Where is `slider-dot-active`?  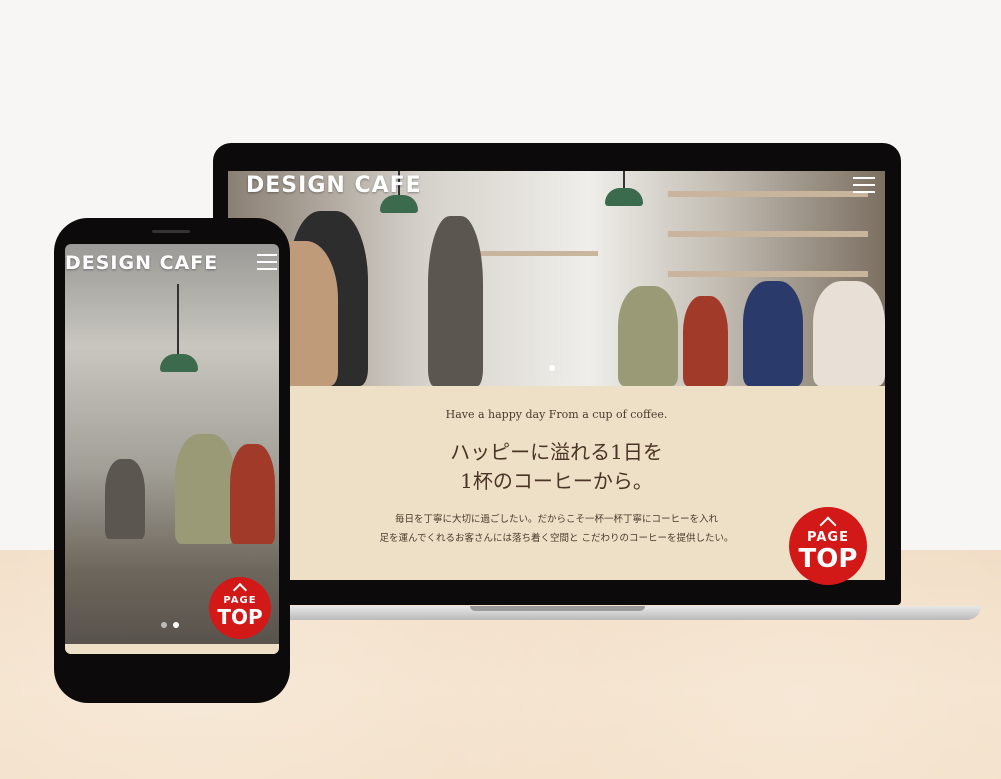 slider-dot-active is located at coordinates (176, 625).